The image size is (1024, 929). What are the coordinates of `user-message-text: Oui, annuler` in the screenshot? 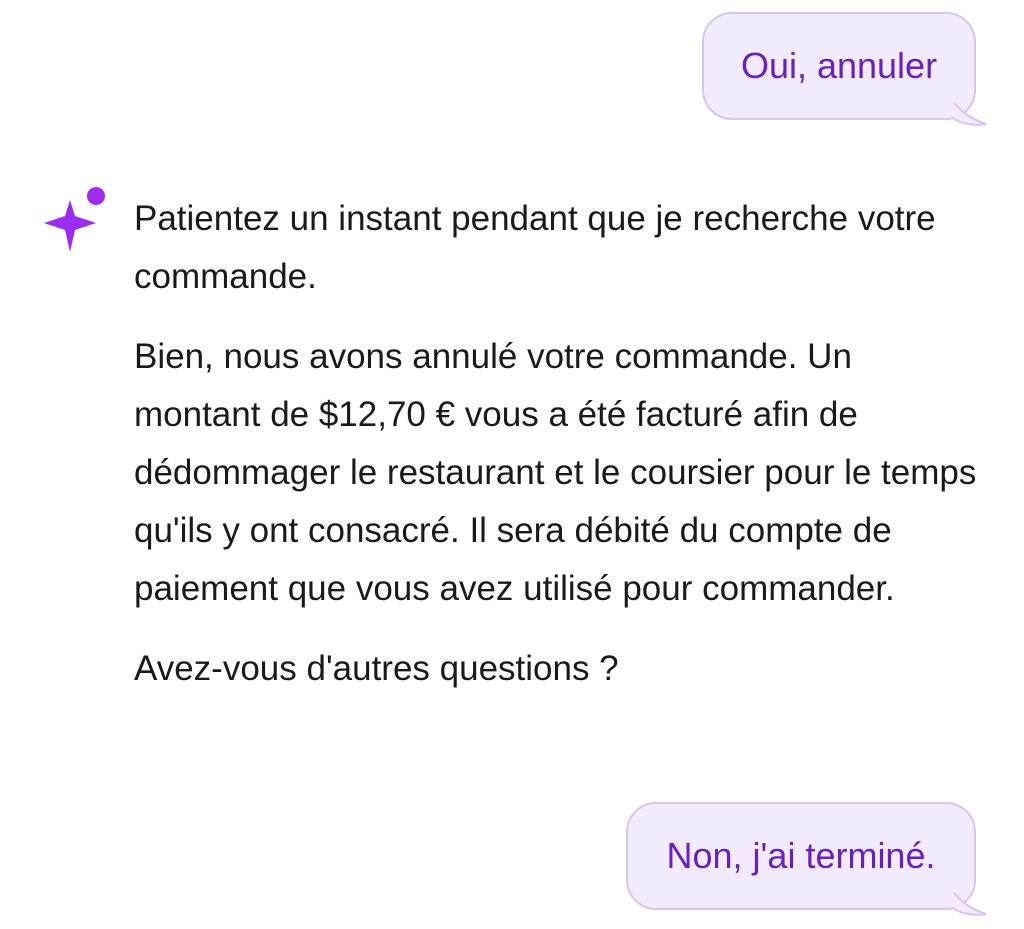 It's located at (839, 65).